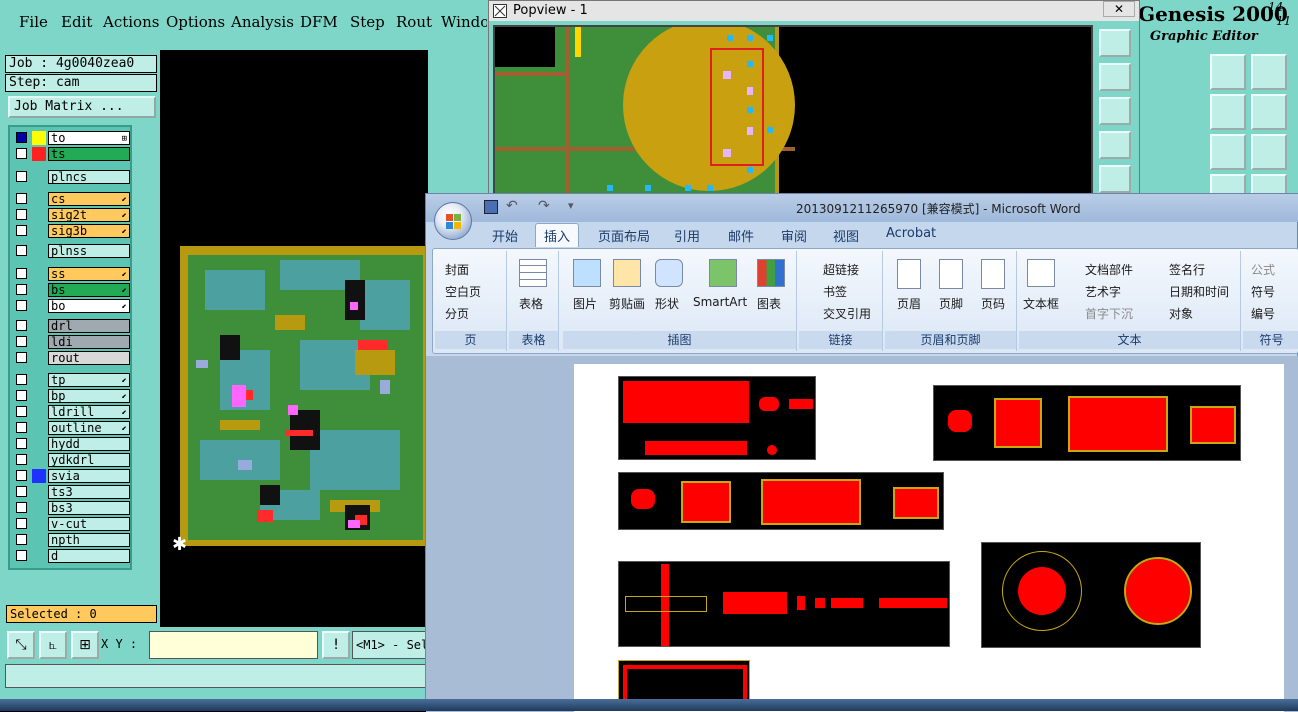  I want to click on layer-name: sig3b ⬋, so click(89, 231).